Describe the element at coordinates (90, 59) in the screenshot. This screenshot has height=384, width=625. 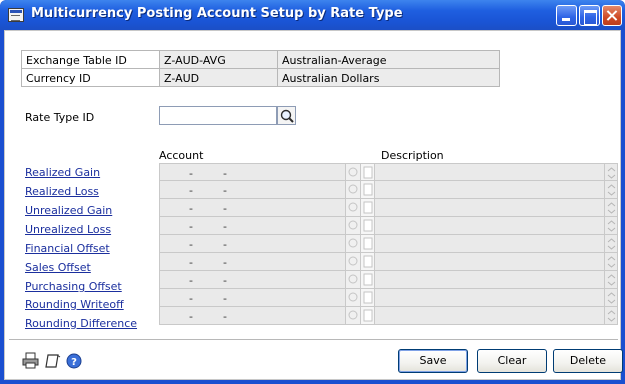
I see `exchange-table-label: Exchange Table ID` at that location.